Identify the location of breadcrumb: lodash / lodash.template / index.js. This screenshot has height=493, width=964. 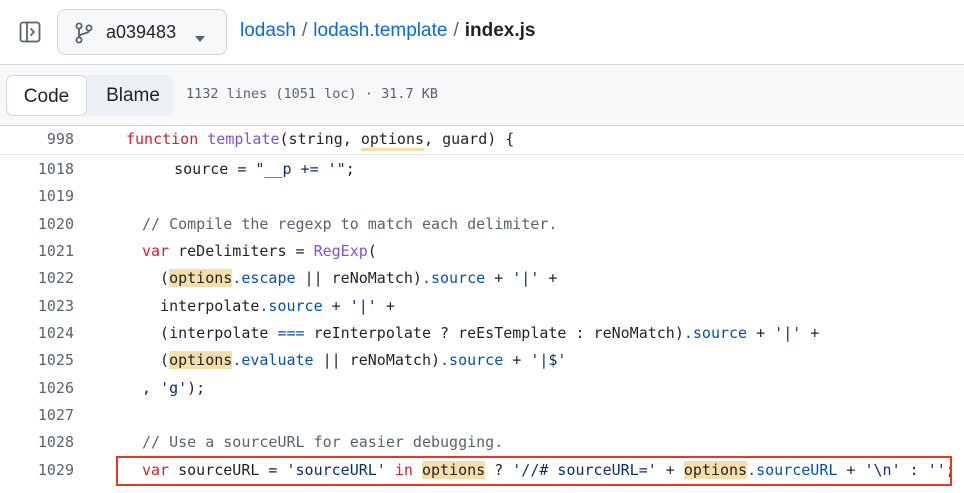
(387, 31).